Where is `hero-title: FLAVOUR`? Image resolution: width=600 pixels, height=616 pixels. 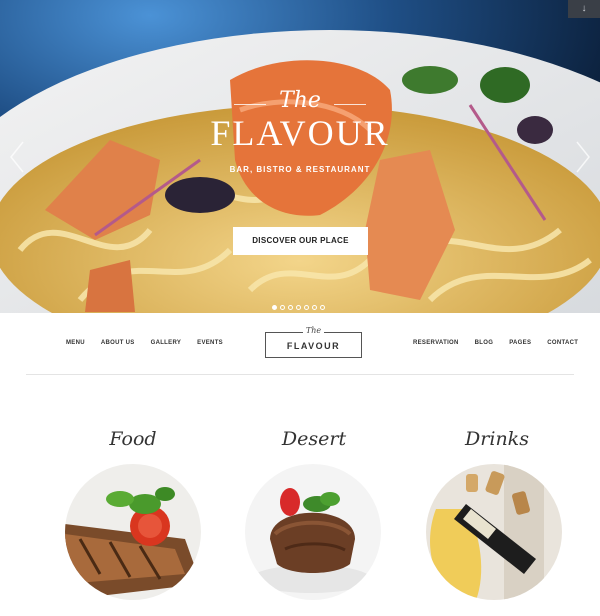
hero-title: FLAVOUR is located at coordinates (300, 133).